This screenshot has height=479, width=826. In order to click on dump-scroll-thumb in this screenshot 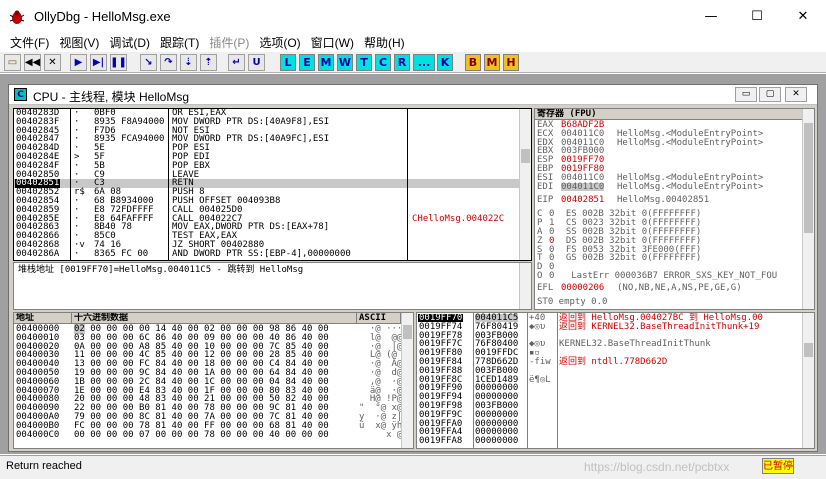, I will do `click(407, 332)`.